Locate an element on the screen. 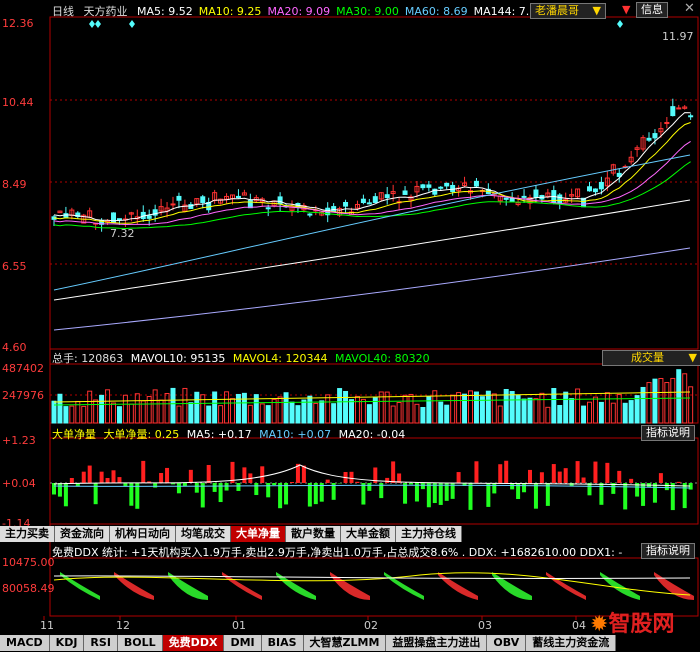  x-tick: 01 is located at coordinates (239, 625).